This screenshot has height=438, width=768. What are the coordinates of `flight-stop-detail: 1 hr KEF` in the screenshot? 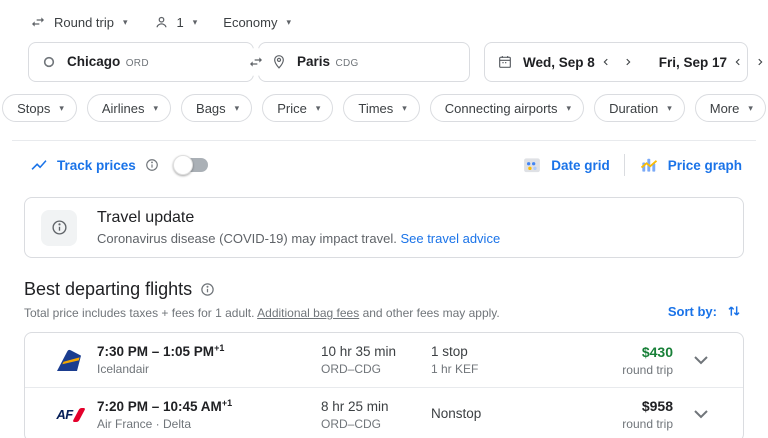 It's located at (455, 369).